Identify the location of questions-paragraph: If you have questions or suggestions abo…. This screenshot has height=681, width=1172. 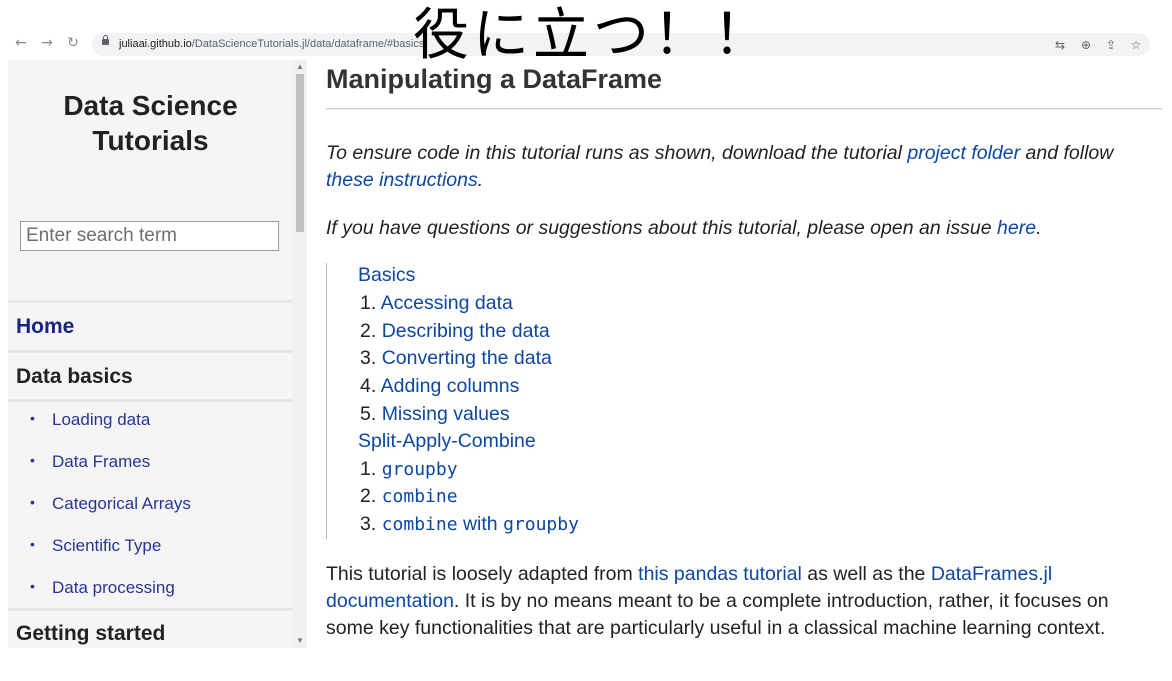
(684, 228).